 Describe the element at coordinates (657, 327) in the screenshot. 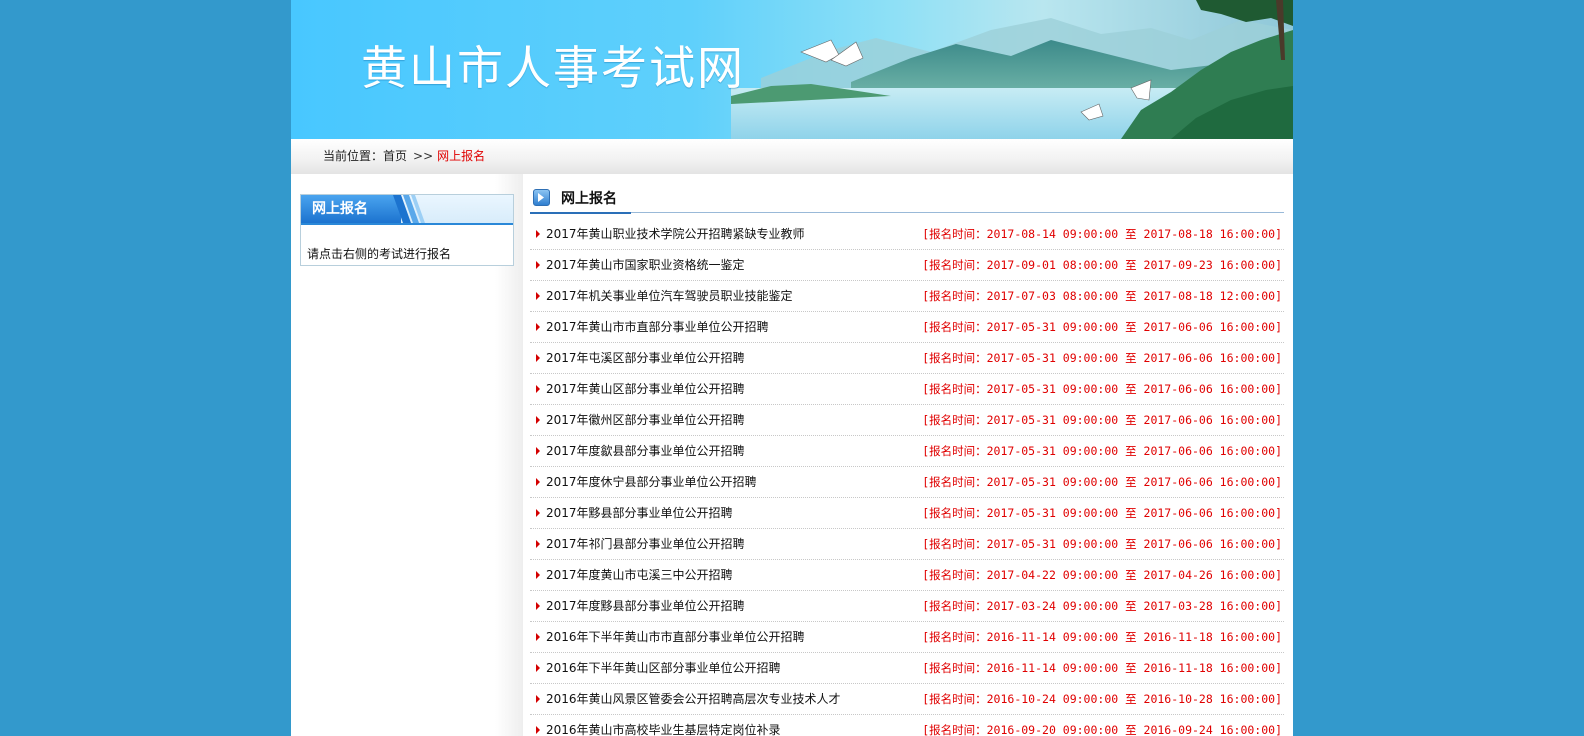

I see `exam-name-link: 2017年黄山市市直部分事业单位公开招聘` at that location.